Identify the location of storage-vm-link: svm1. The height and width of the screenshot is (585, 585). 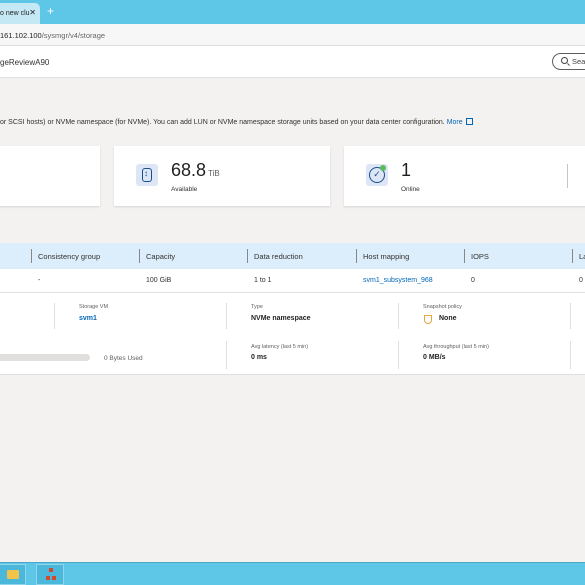
(88, 318).